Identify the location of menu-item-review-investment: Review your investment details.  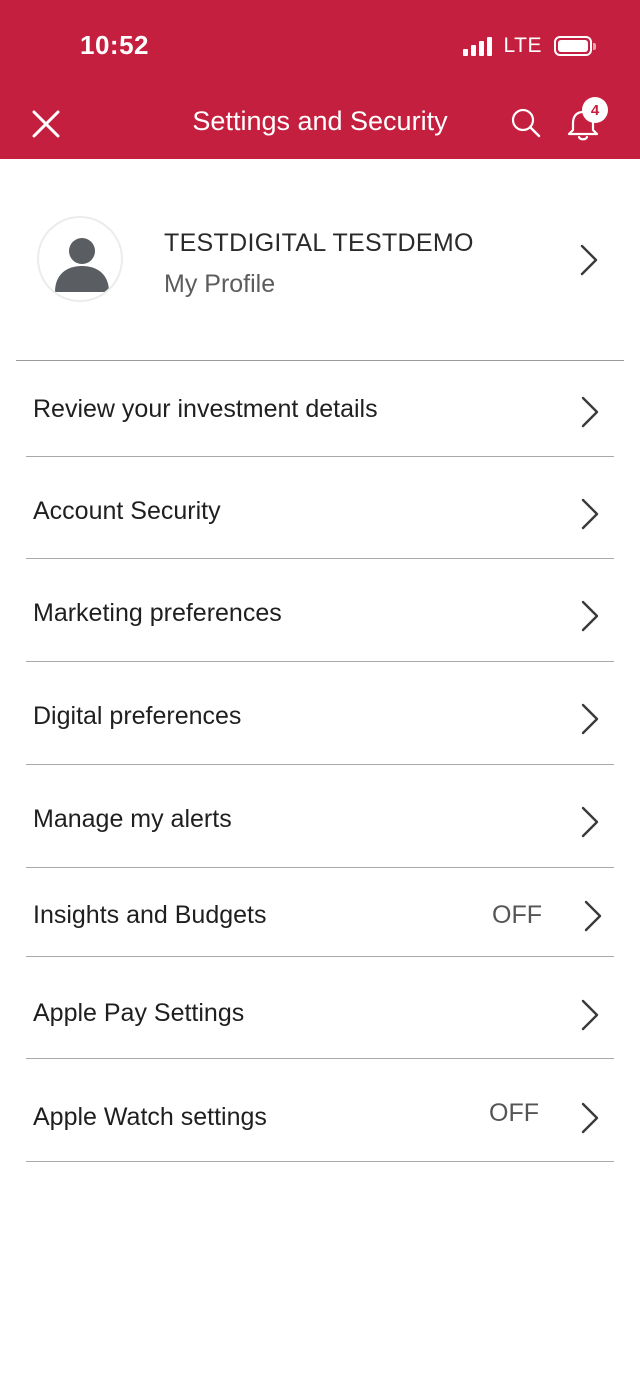
(320, 409).